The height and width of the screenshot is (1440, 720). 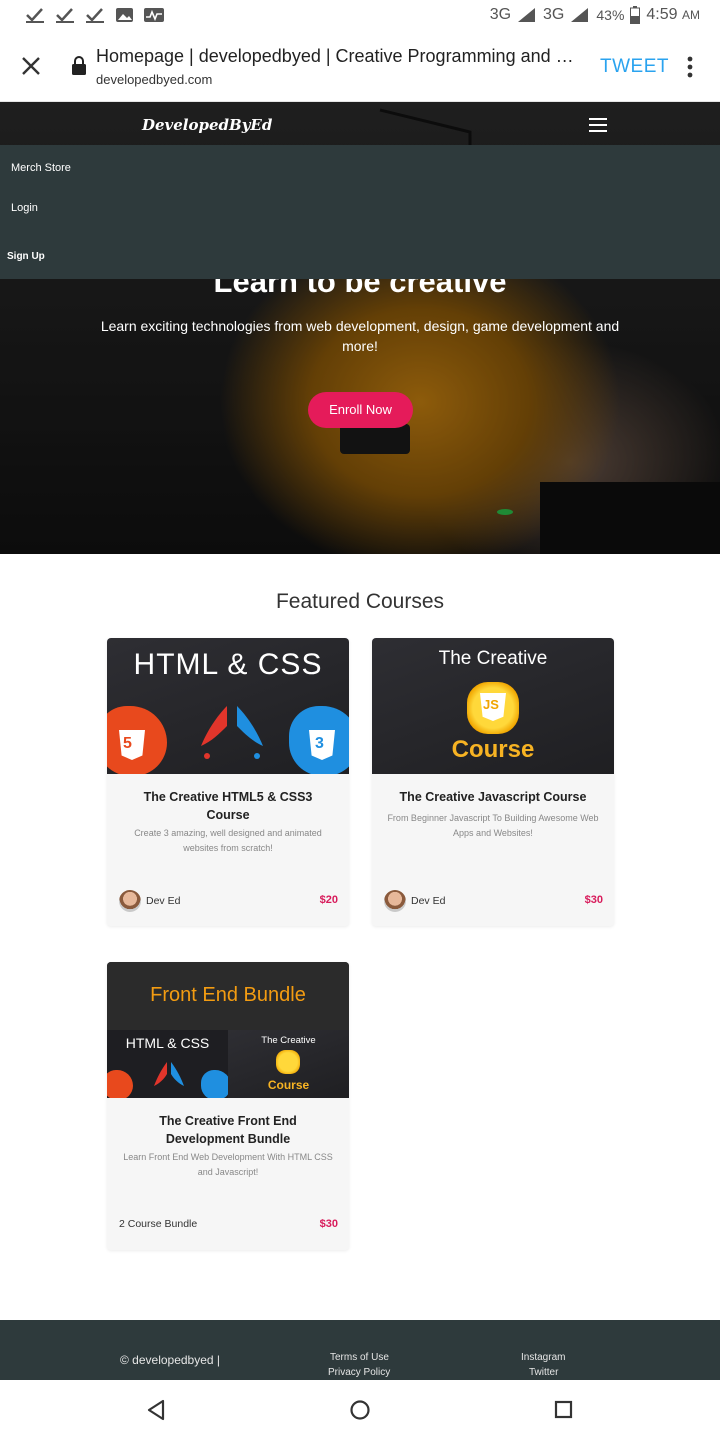 What do you see at coordinates (493, 797) in the screenshot?
I see `course-title: The Creative Javascript Course` at bounding box center [493, 797].